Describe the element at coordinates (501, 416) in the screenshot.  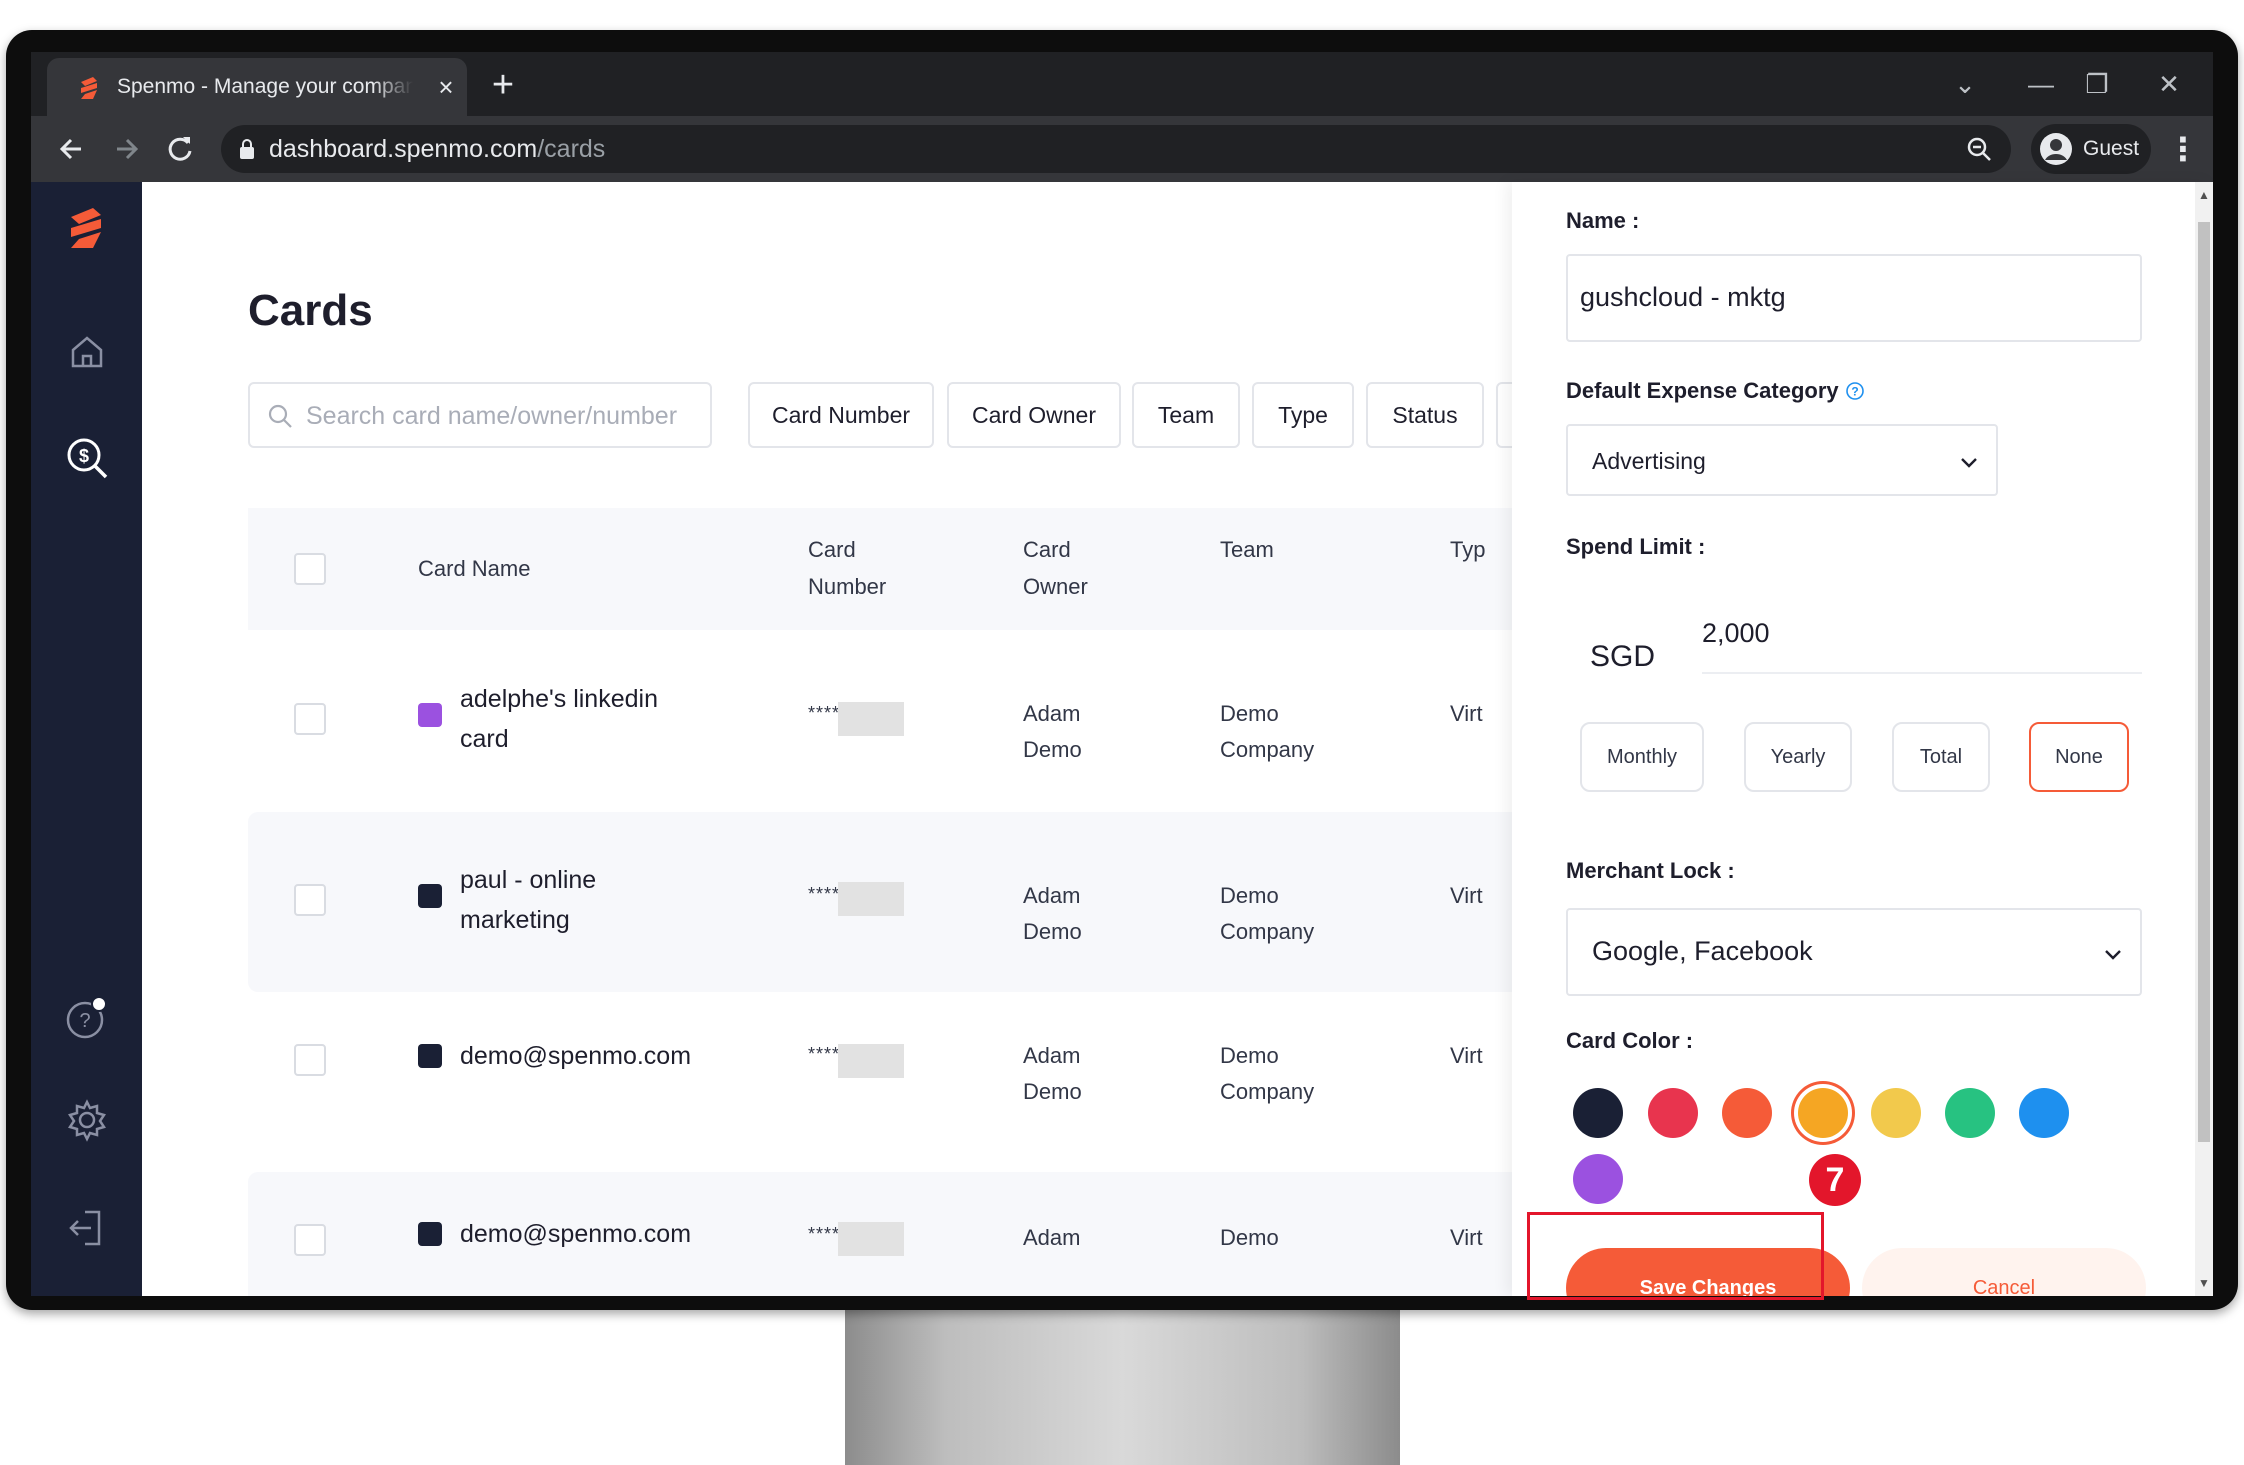
I see `search-input` at that location.